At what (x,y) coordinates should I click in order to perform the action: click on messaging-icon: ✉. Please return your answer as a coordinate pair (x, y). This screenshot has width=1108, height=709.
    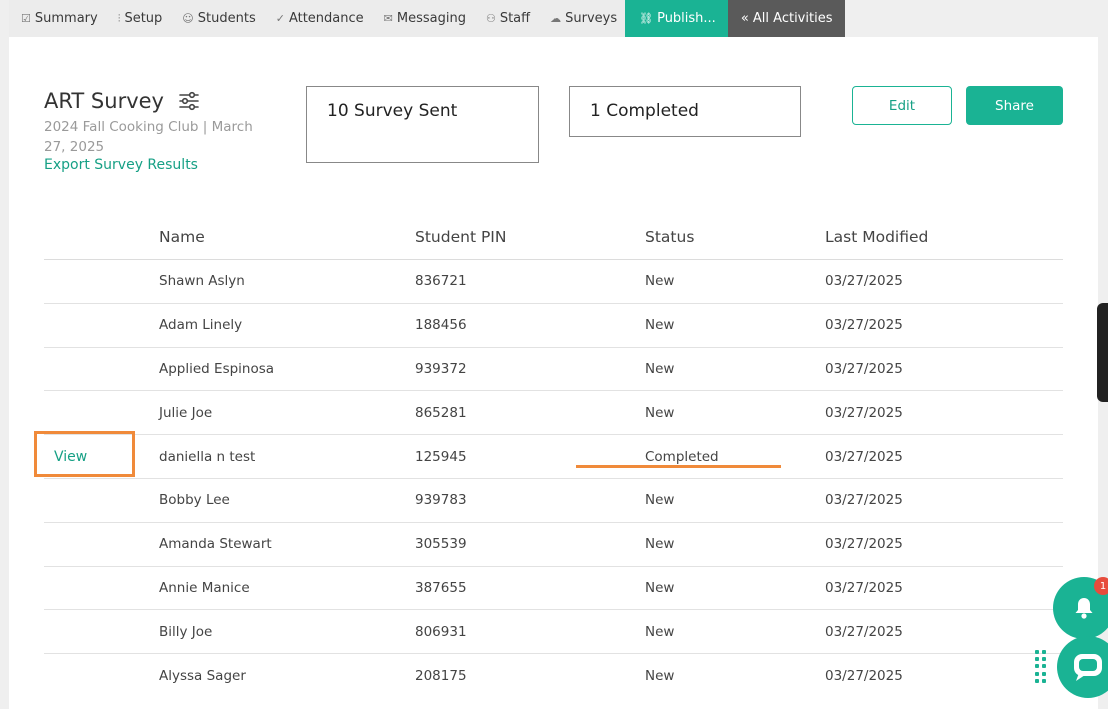
    Looking at the image, I should click on (388, 18).